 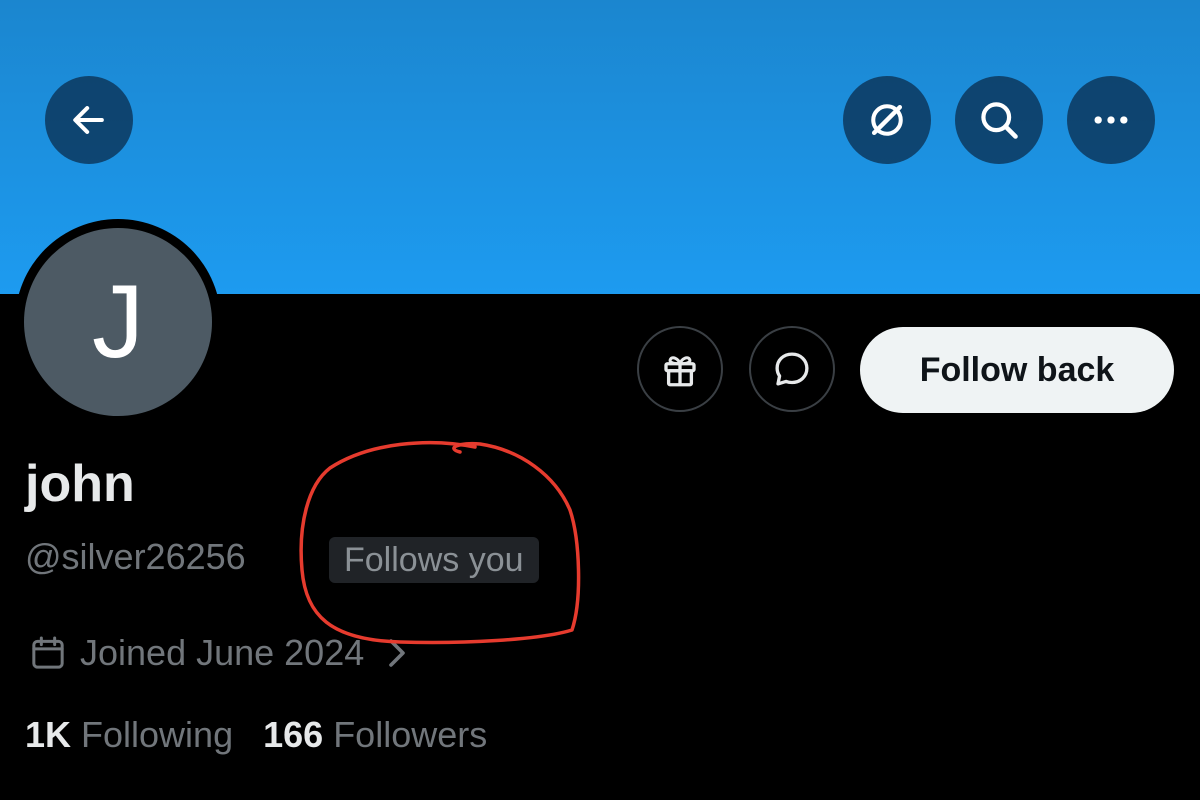 I want to click on following-link: 1K Following, so click(x=129, y=735).